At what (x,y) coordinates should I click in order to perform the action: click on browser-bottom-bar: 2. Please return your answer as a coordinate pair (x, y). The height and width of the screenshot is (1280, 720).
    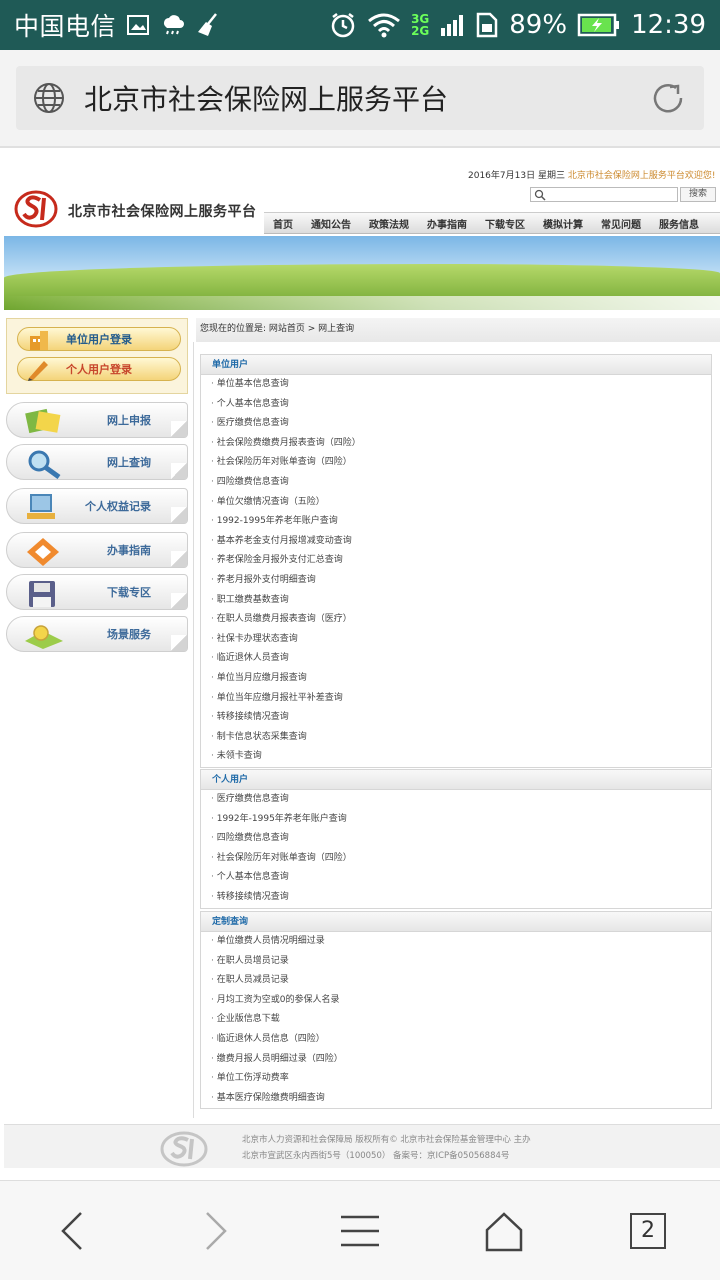
    Looking at the image, I should click on (360, 1230).